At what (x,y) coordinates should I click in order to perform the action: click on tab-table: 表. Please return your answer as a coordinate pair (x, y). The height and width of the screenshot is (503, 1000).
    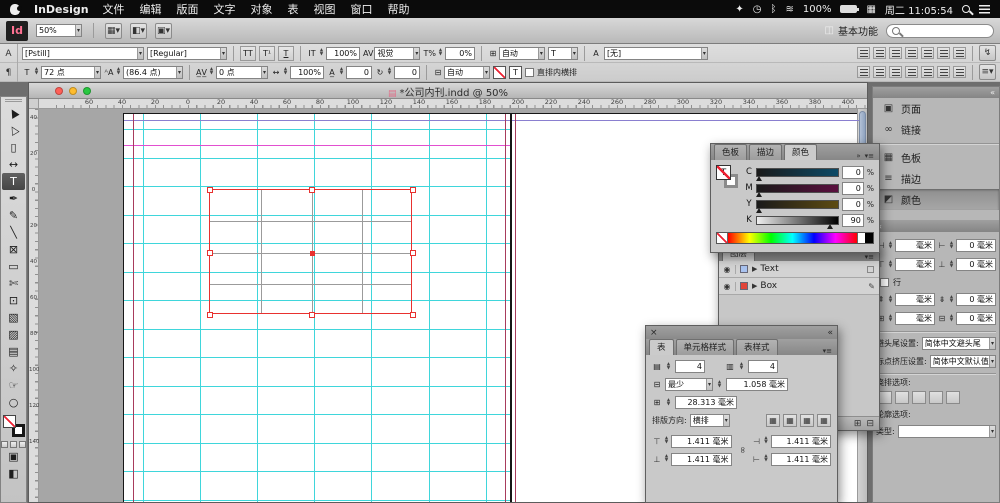
    Looking at the image, I should click on (661, 347).